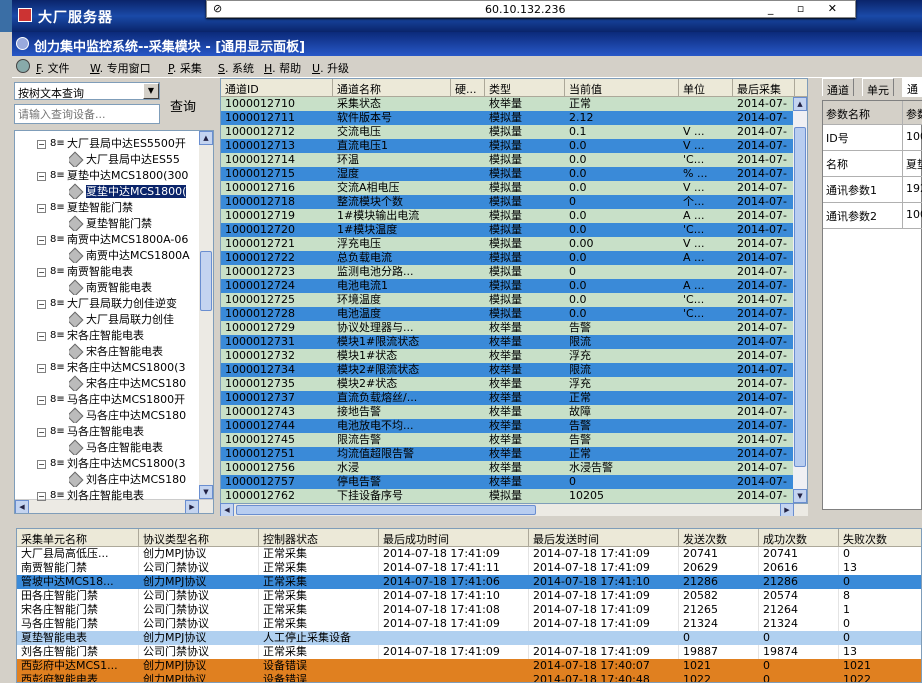 The image size is (922, 683). What do you see at coordinates (135, 191) in the screenshot?
I see `tree-node: 夏垫中达MCS1800(` at bounding box center [135, 191].